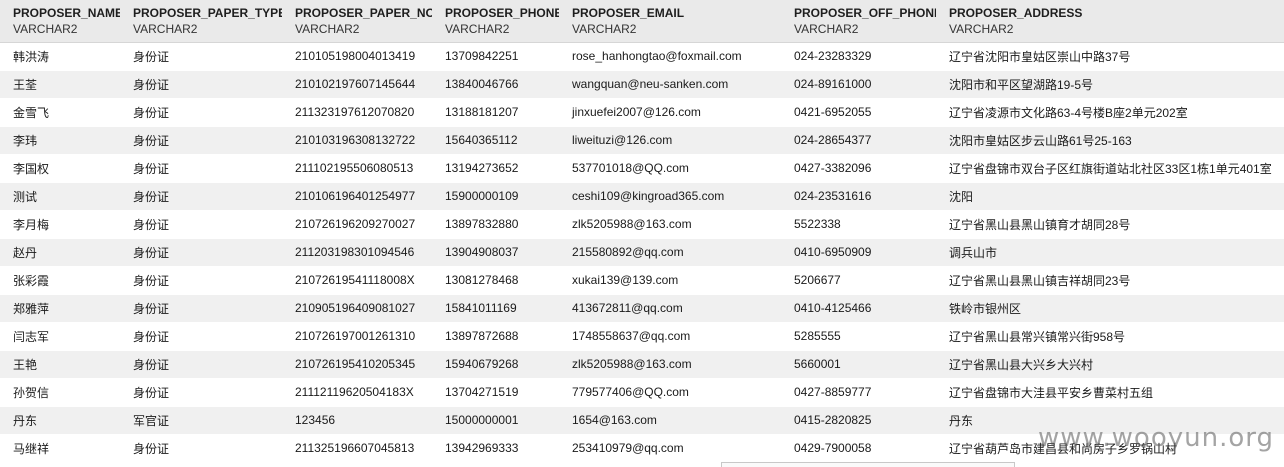 The height and width of the screenshot is (467, 1284). I want to click on cell-proposer-off-phone: 0415-2820825, so click(858, 420).